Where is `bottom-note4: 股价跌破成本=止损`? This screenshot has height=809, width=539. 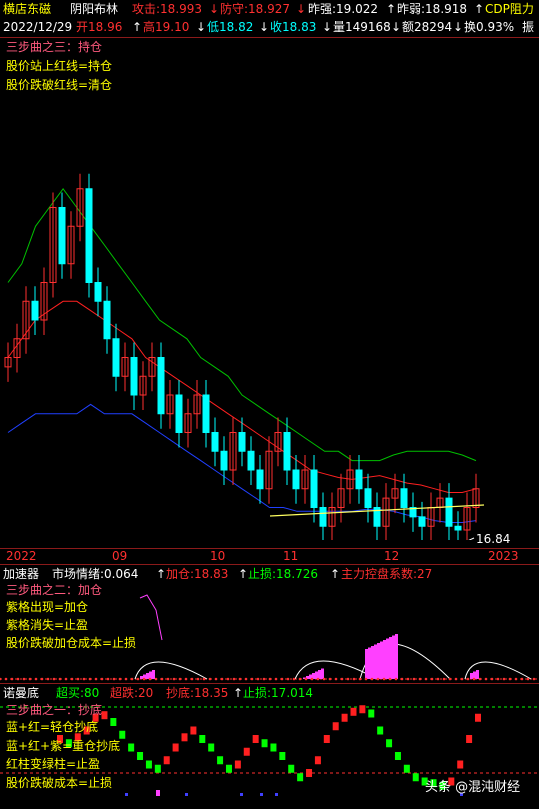
bottom-note4: 股价跌破成本=止损 is located at coordinates (59, 783).